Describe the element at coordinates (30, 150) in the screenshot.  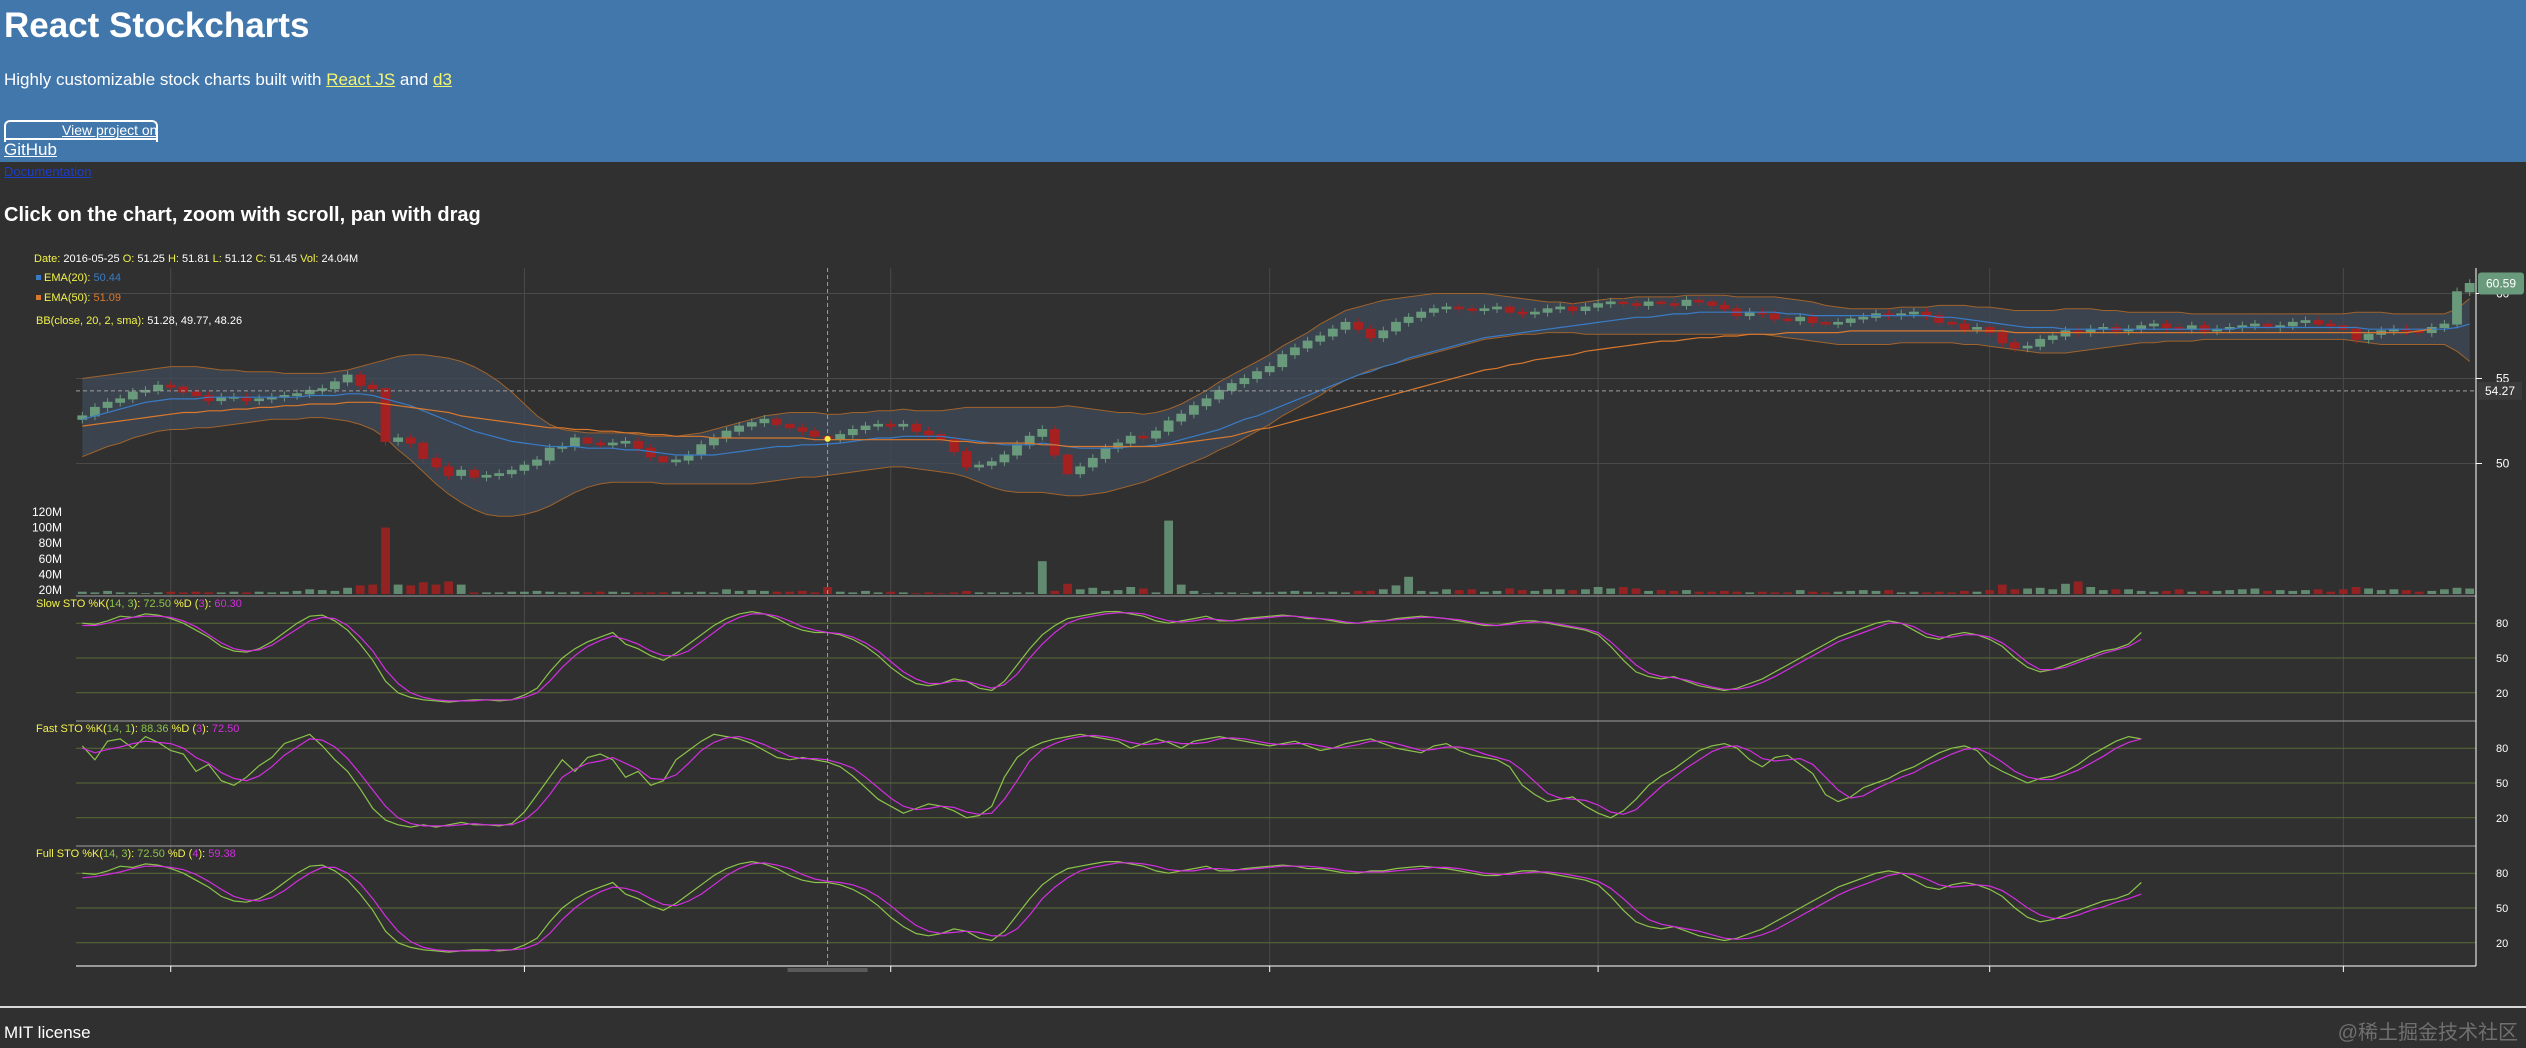
I see `github-link: GitHub` at that location.